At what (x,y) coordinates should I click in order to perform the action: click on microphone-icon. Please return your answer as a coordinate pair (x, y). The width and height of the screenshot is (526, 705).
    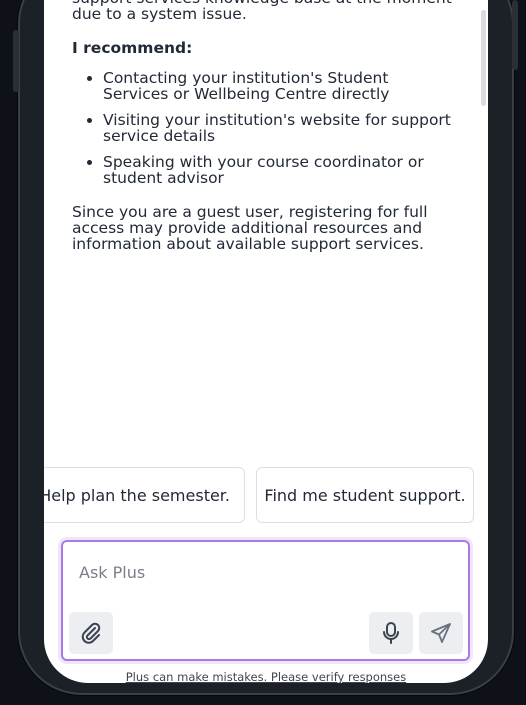
    Looking at the image, I should click on (391, 633).